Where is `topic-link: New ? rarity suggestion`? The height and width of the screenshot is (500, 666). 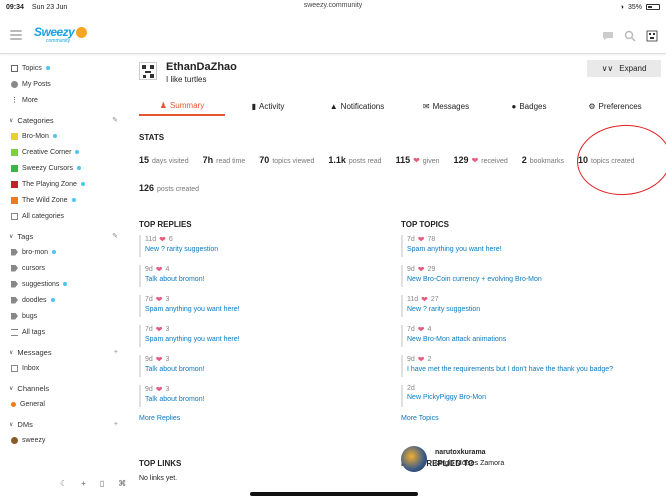 topic-link: New ? rarity suggestion is located at coordinates (529, 309).